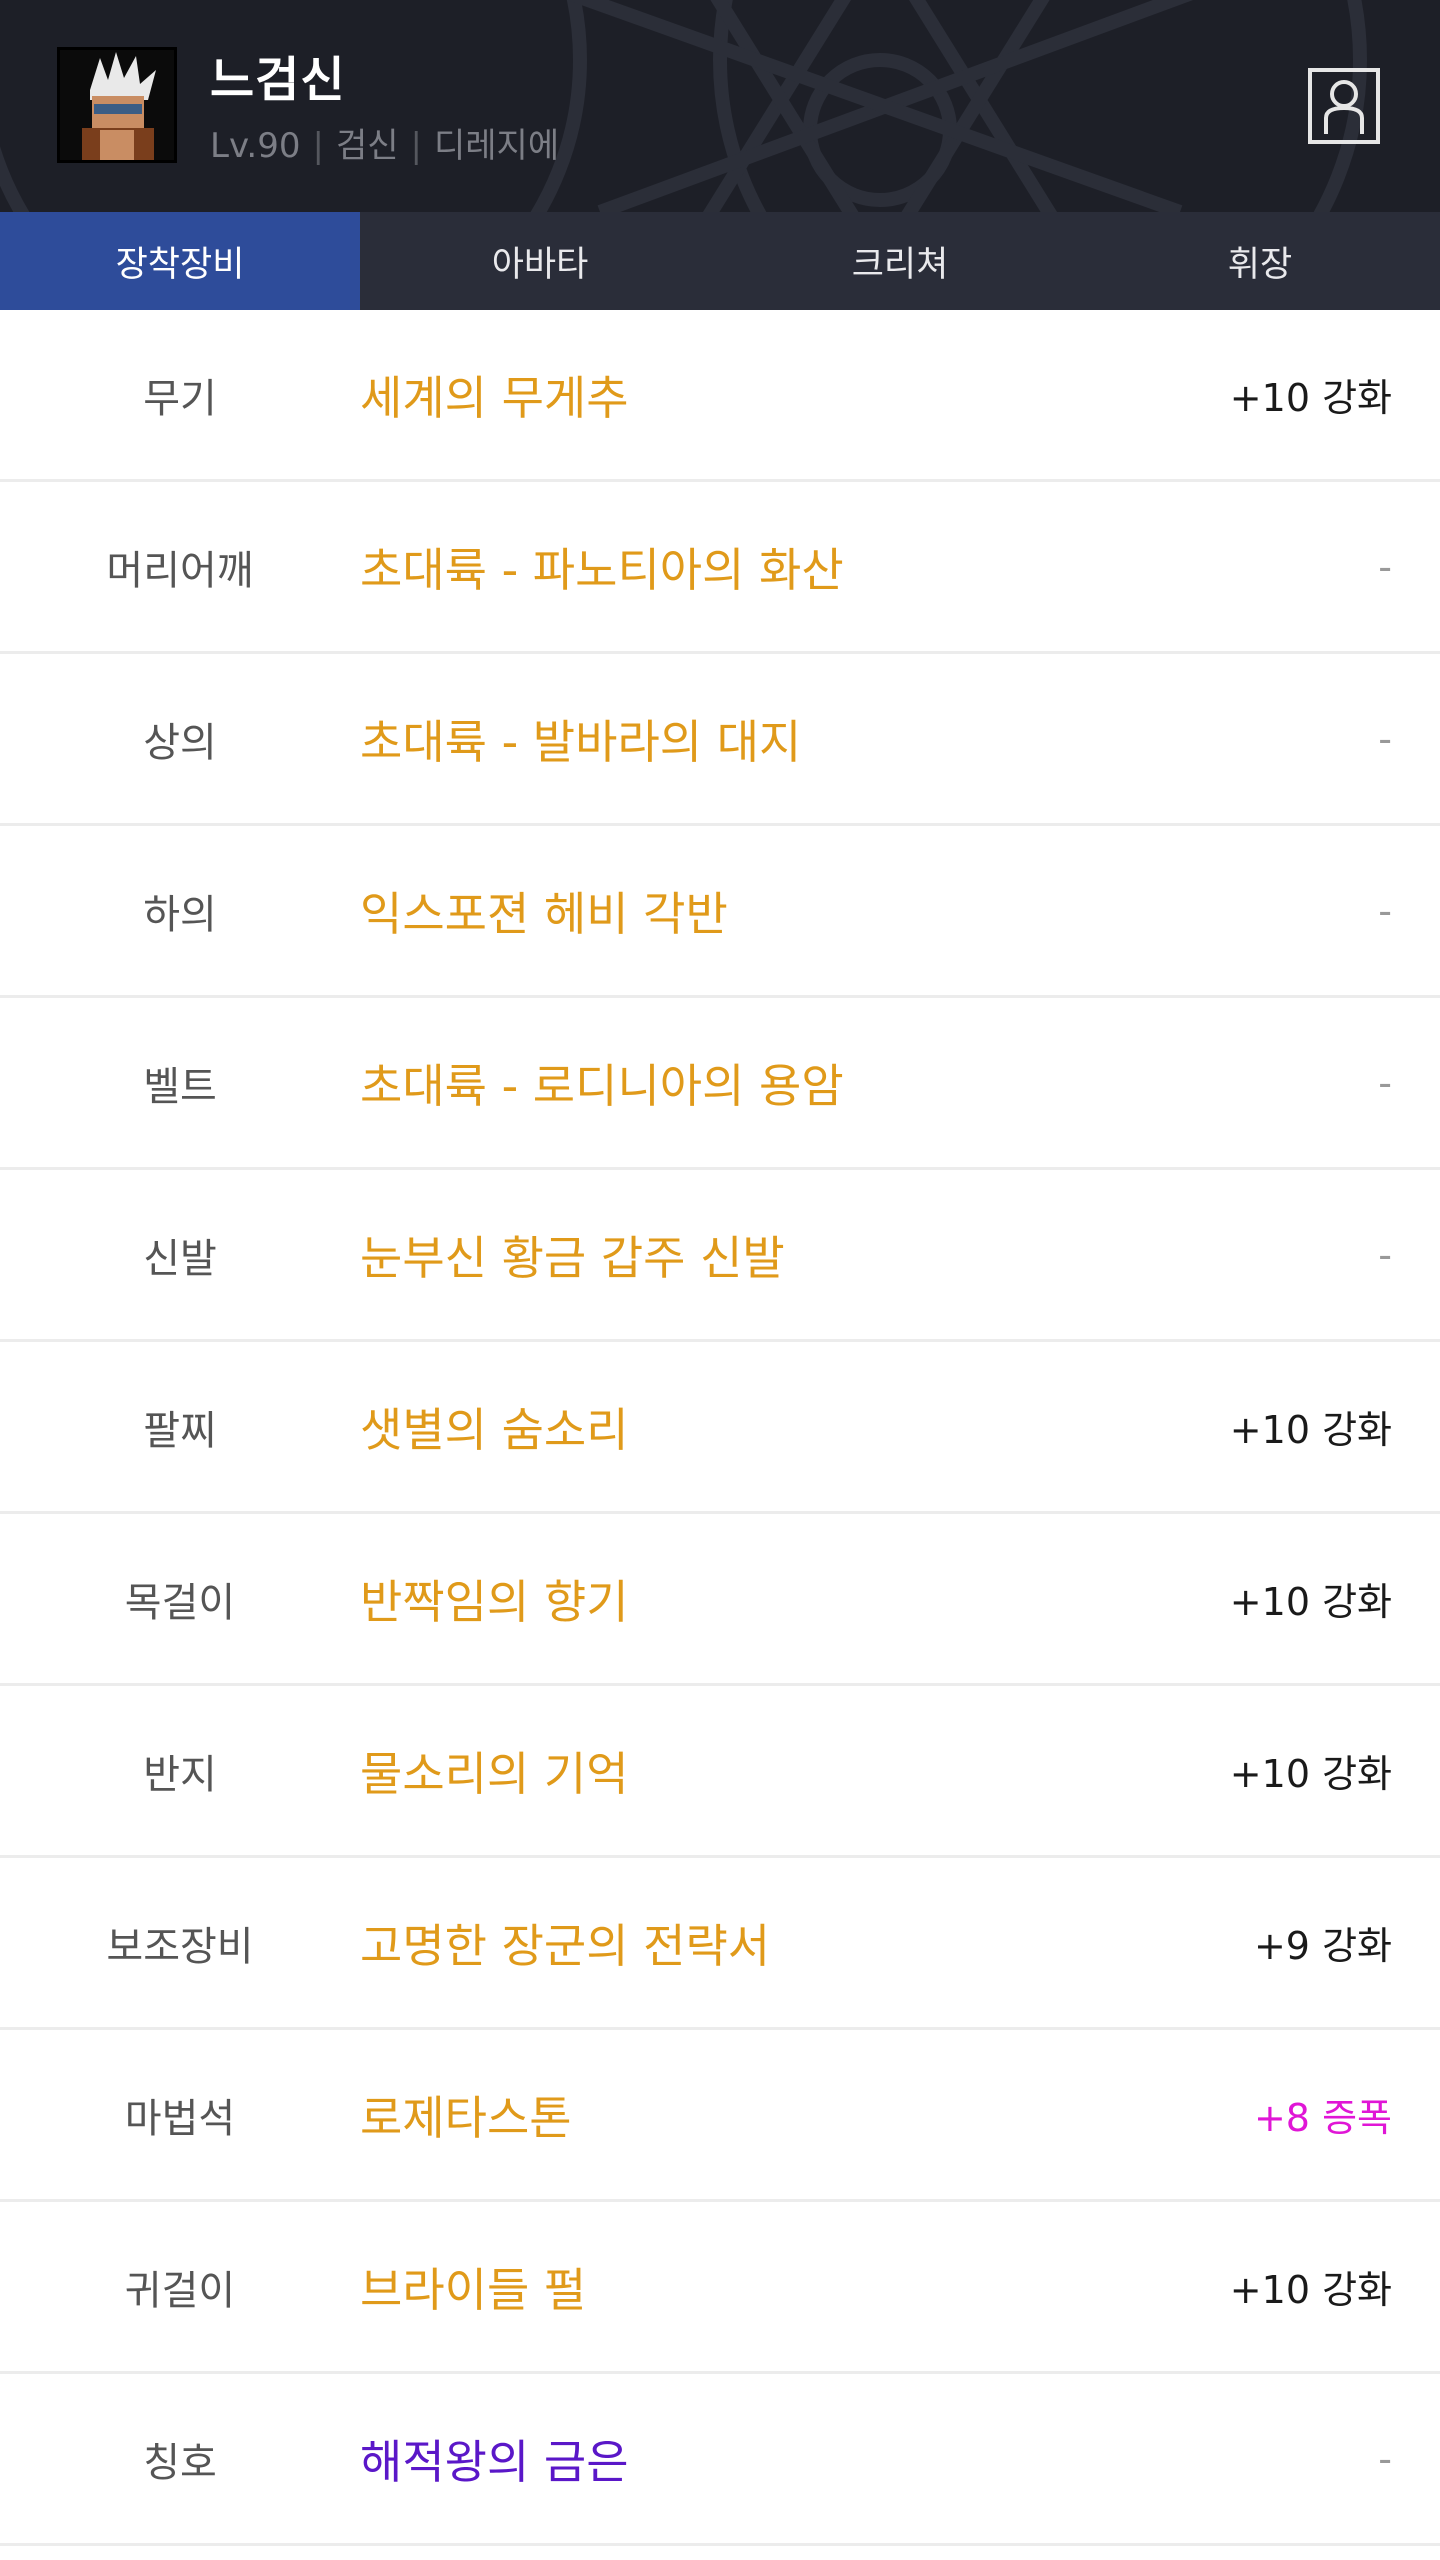  Describe the element at coordinates (1260, 261) in the screenshot. I see `tab-emblem: 휘장` at that location.